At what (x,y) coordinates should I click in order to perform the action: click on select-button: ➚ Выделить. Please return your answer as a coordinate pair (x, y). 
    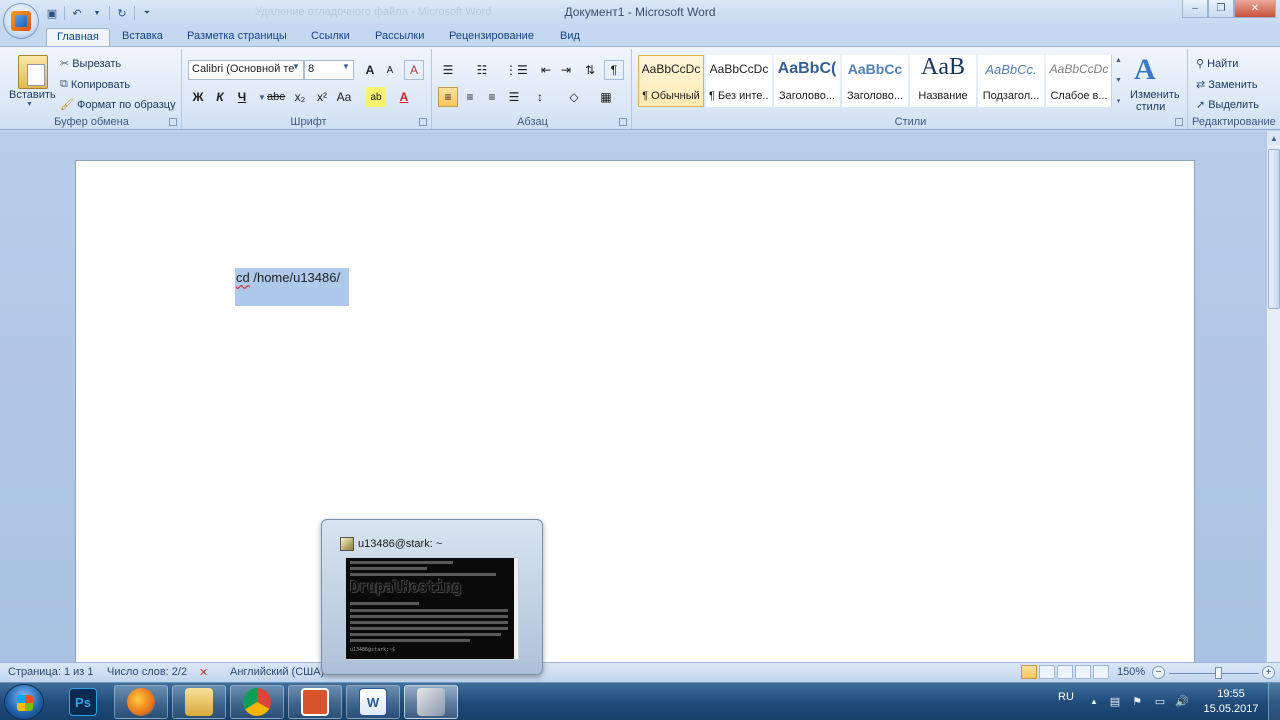
    Looking at the image, I should click on (1227, 105).